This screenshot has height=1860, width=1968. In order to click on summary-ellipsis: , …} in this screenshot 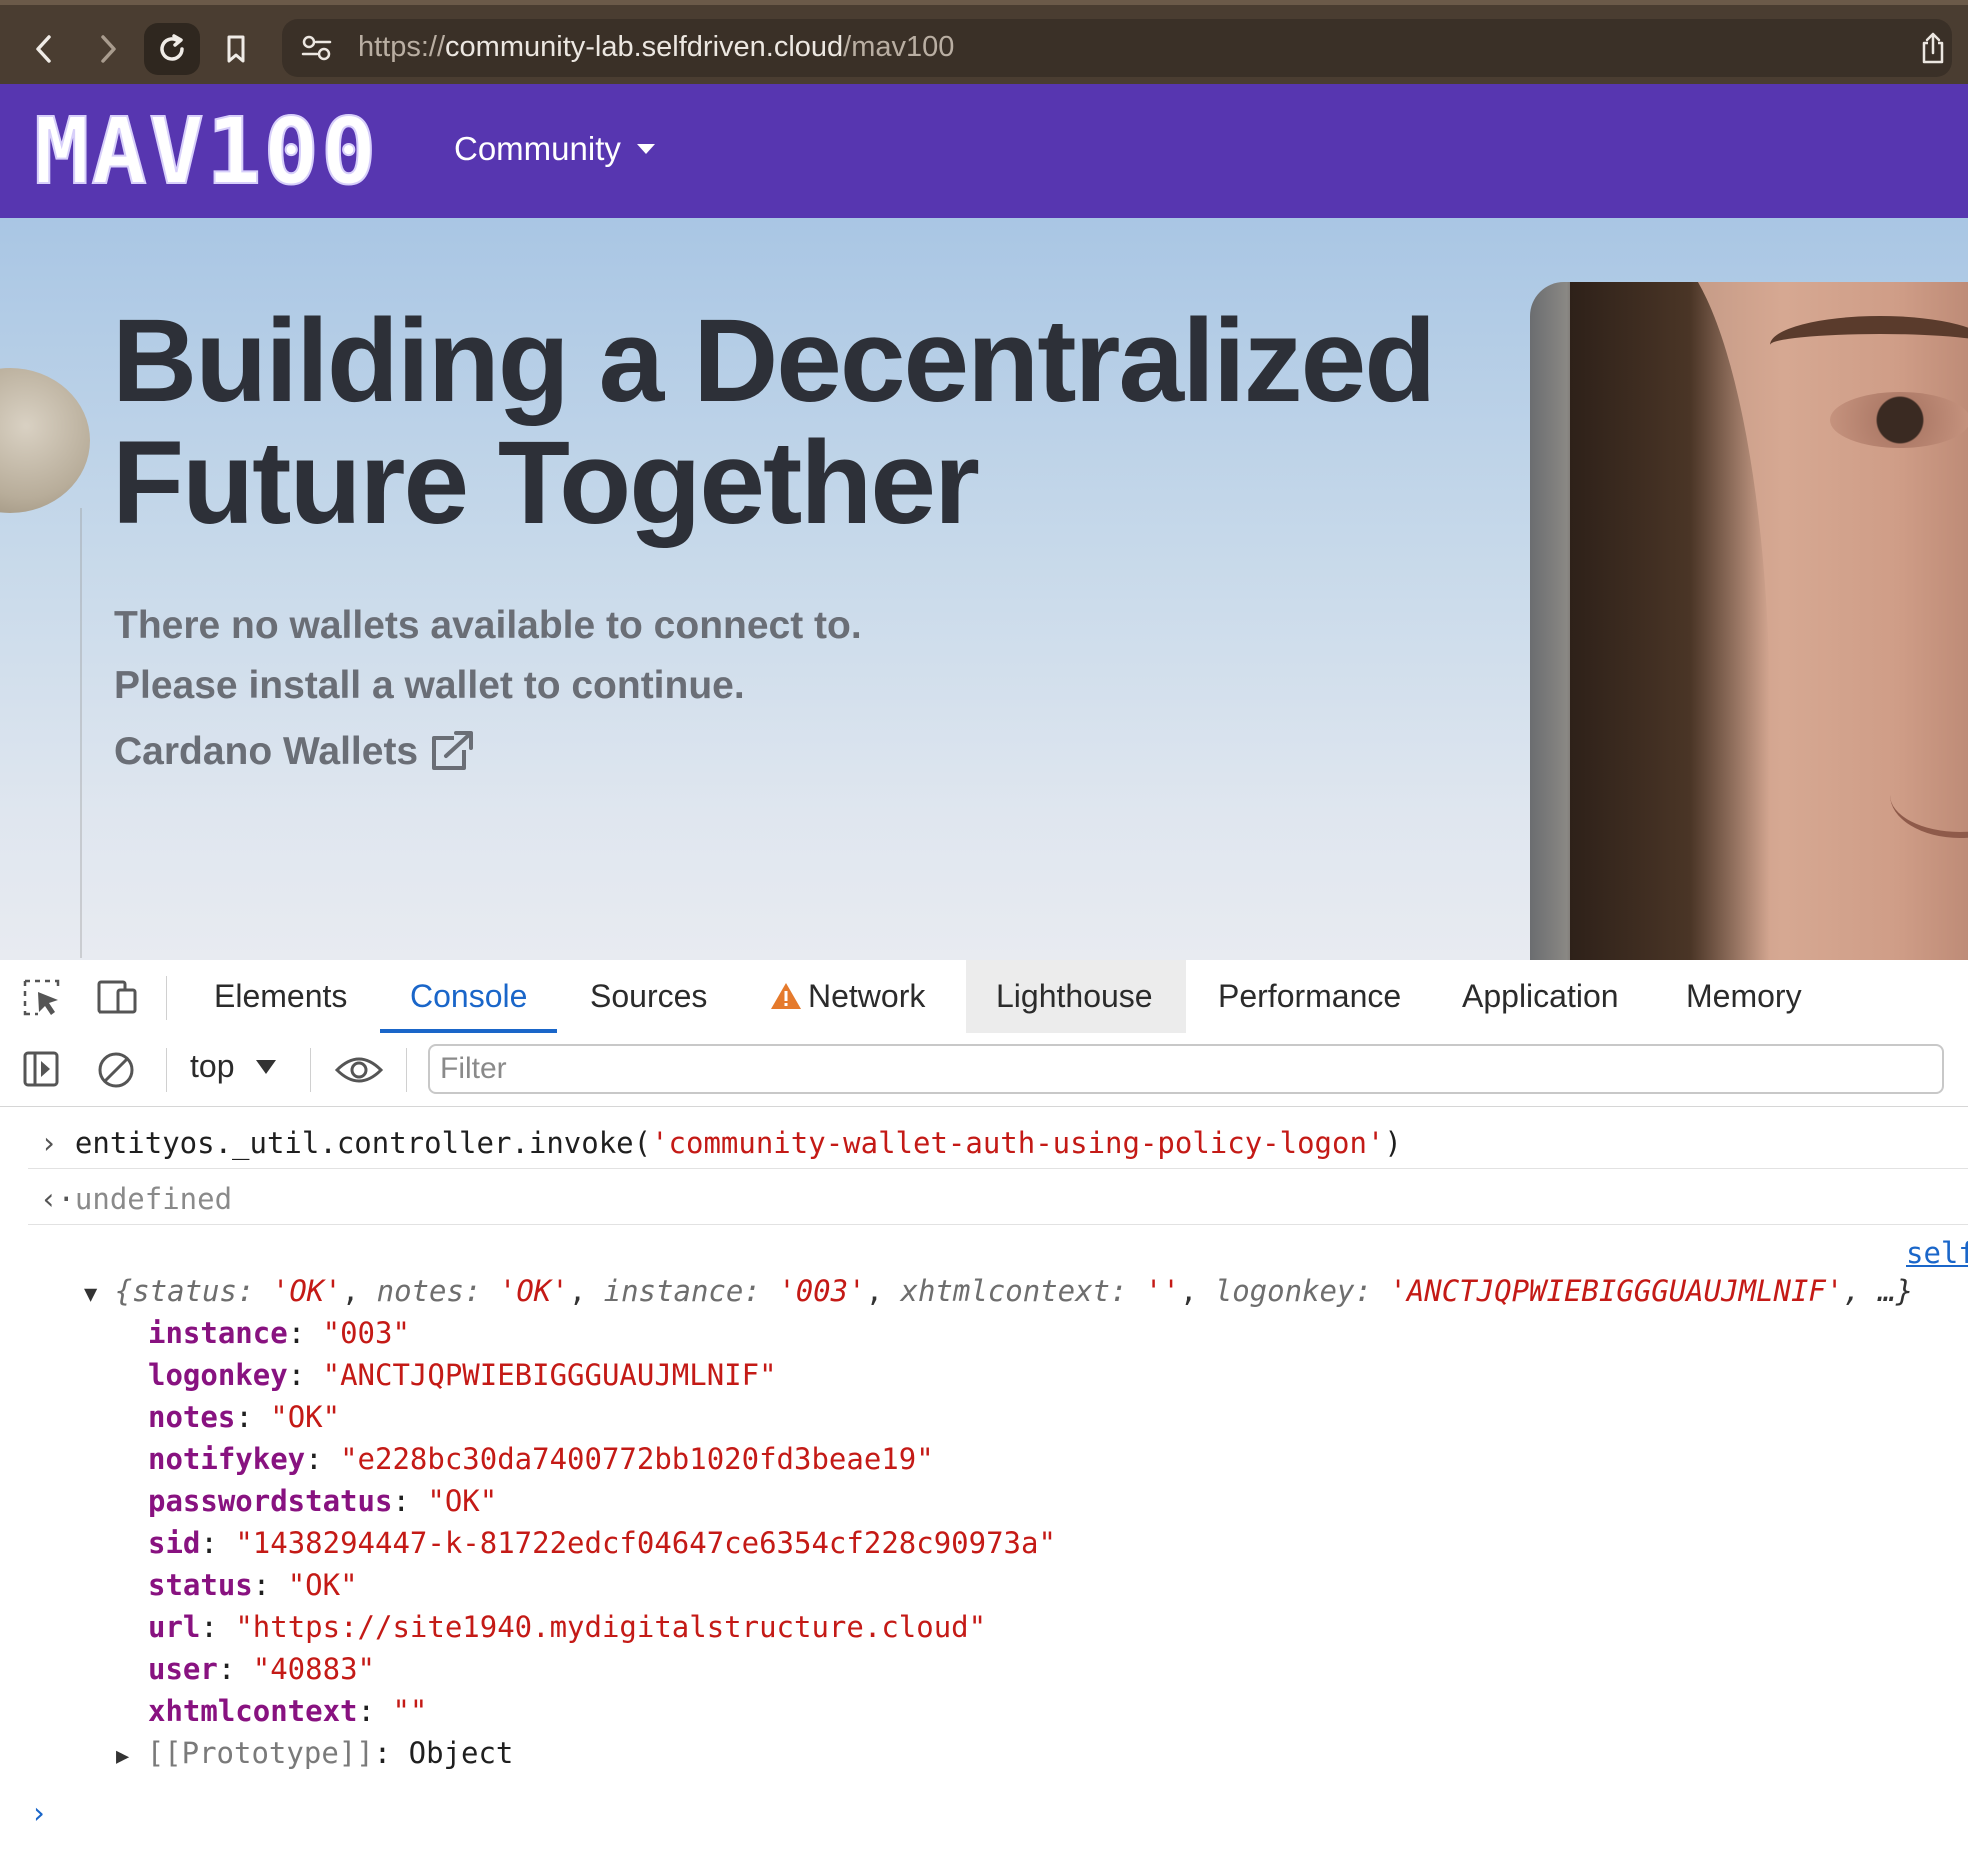, I will do `click(1878, 1291)`.